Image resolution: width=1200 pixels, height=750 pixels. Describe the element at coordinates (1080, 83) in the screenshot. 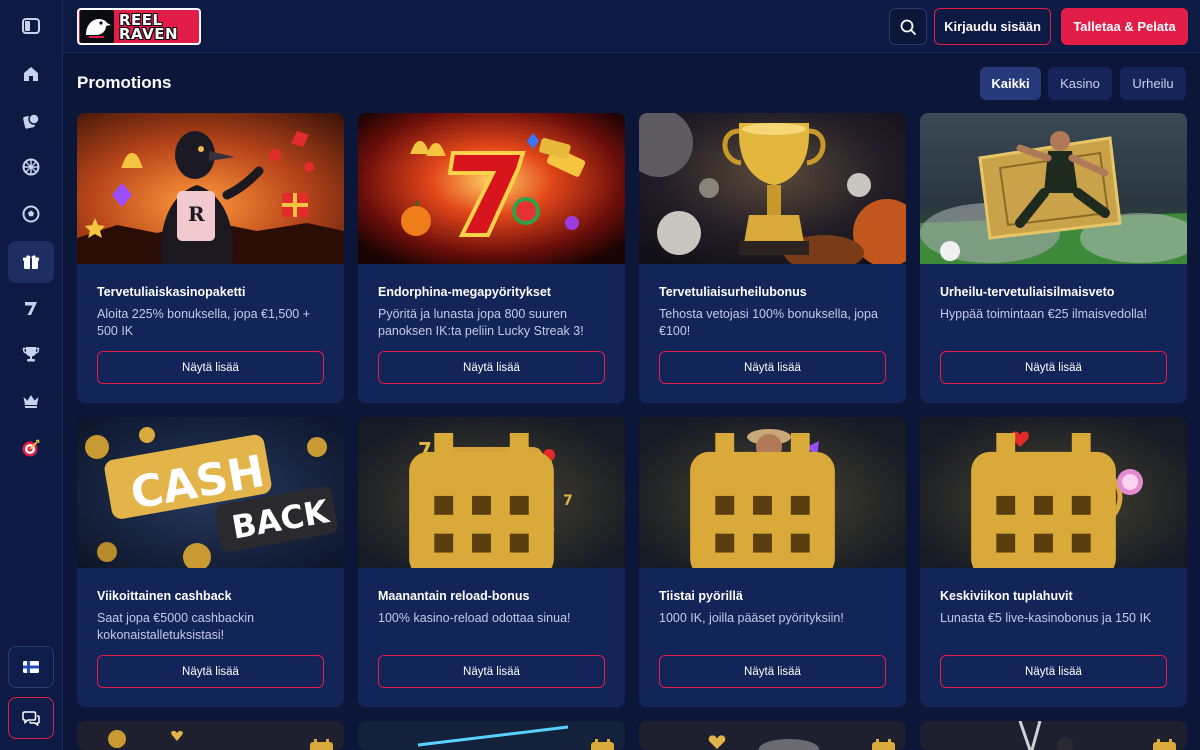

I see `filter-tab-casino: Kasino` at that location.